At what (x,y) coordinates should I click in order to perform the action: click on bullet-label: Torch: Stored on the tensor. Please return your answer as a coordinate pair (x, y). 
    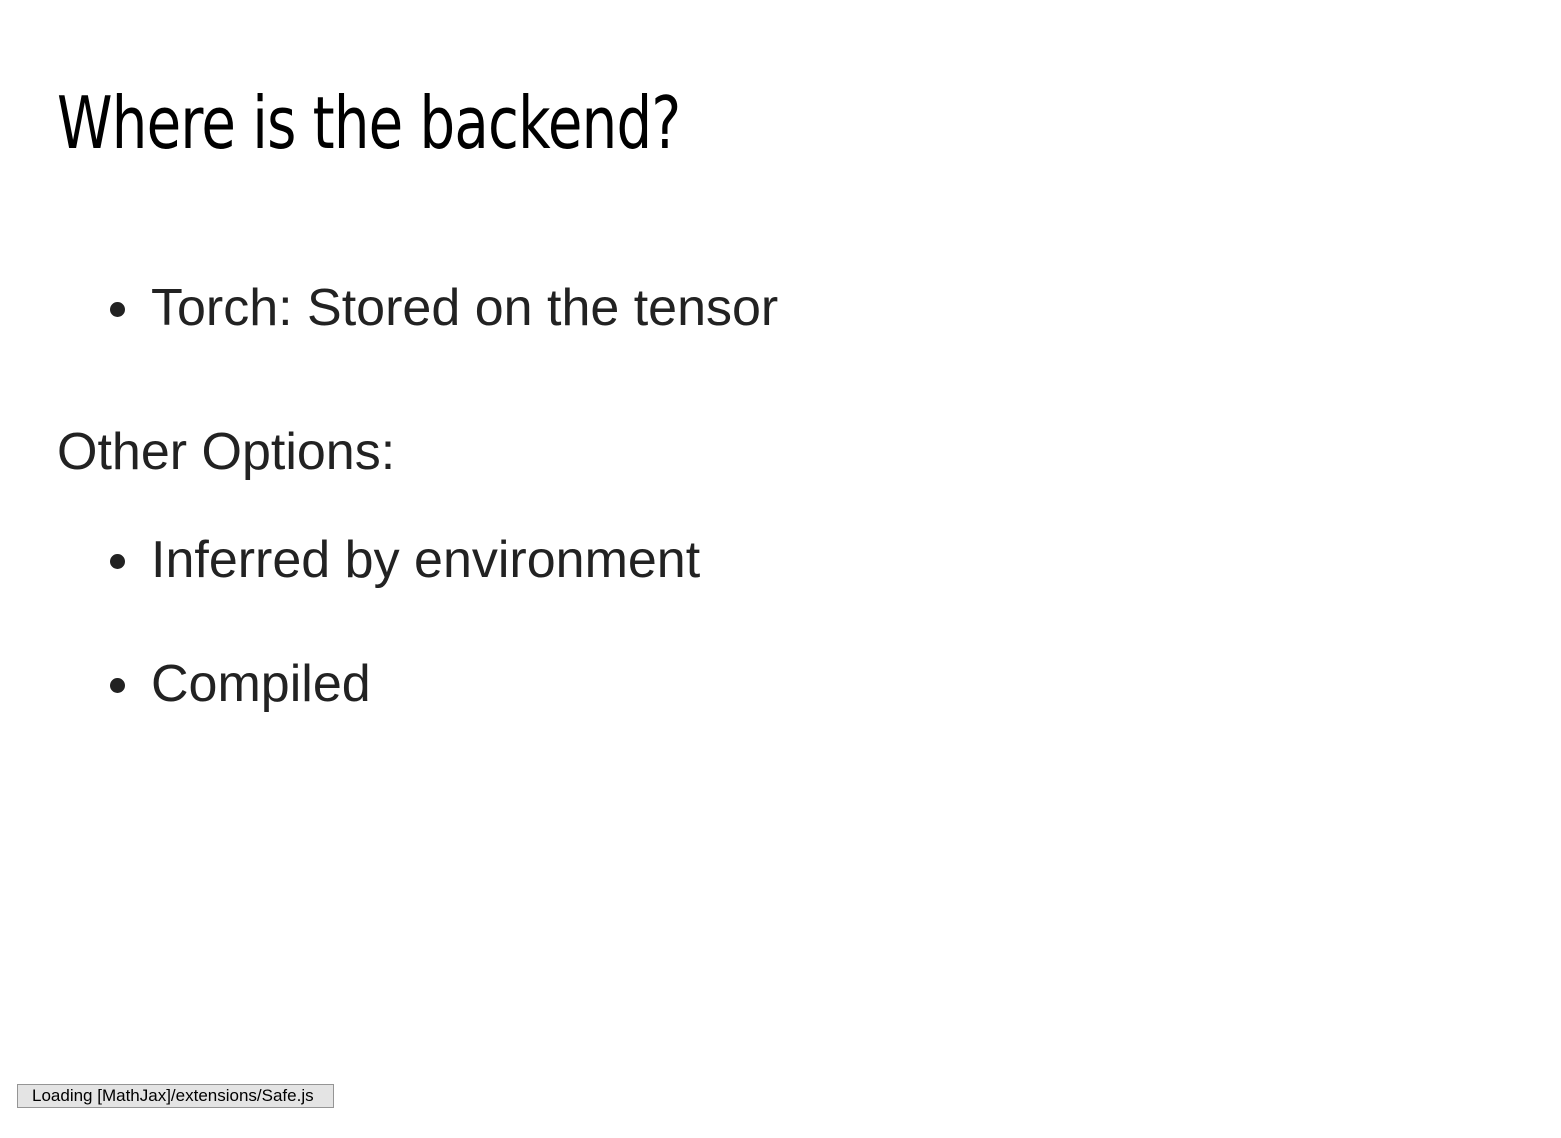
    Looking at the image, I should click on (465, 308).